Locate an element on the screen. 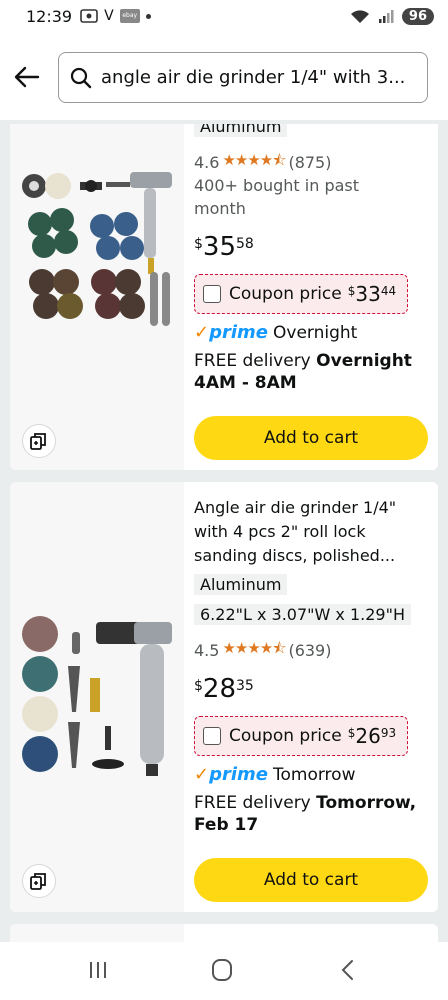  prime-row: ✓ prime Overnight is located at coordinates (275, 332).